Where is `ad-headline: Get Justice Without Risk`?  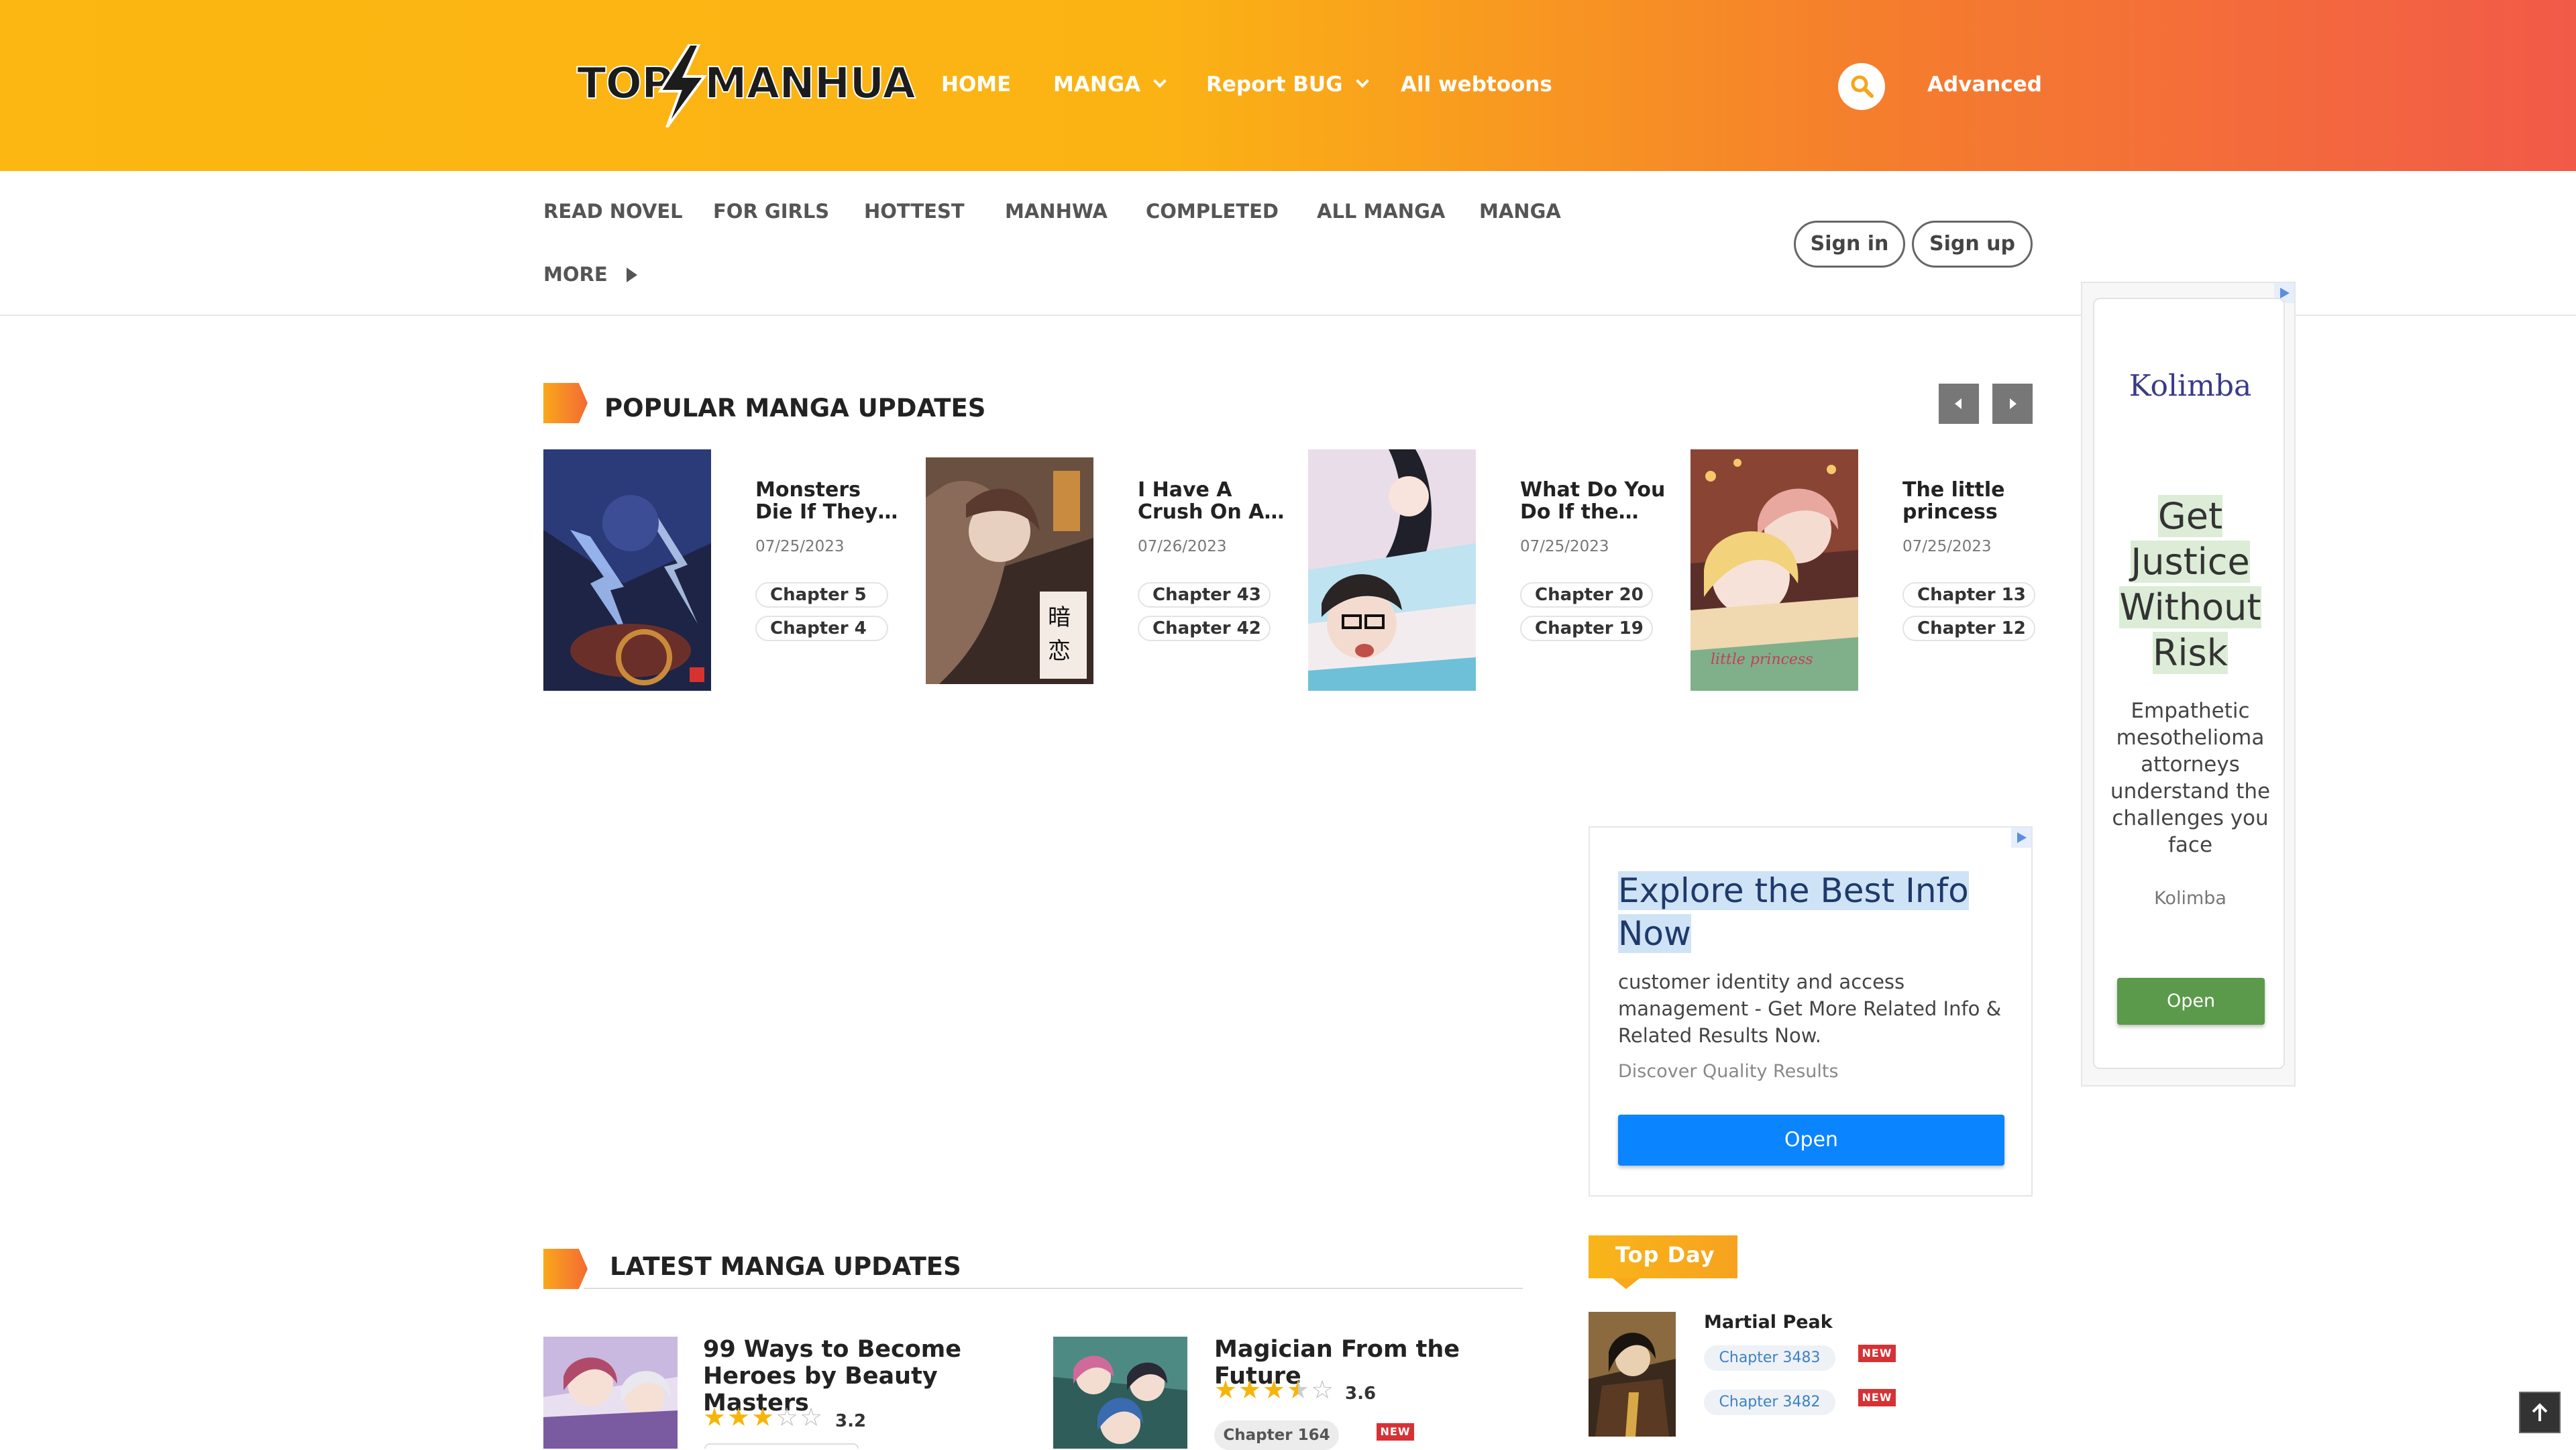 ad-headline: Get Justice Without Risk is located at coordinates (2190, 585).